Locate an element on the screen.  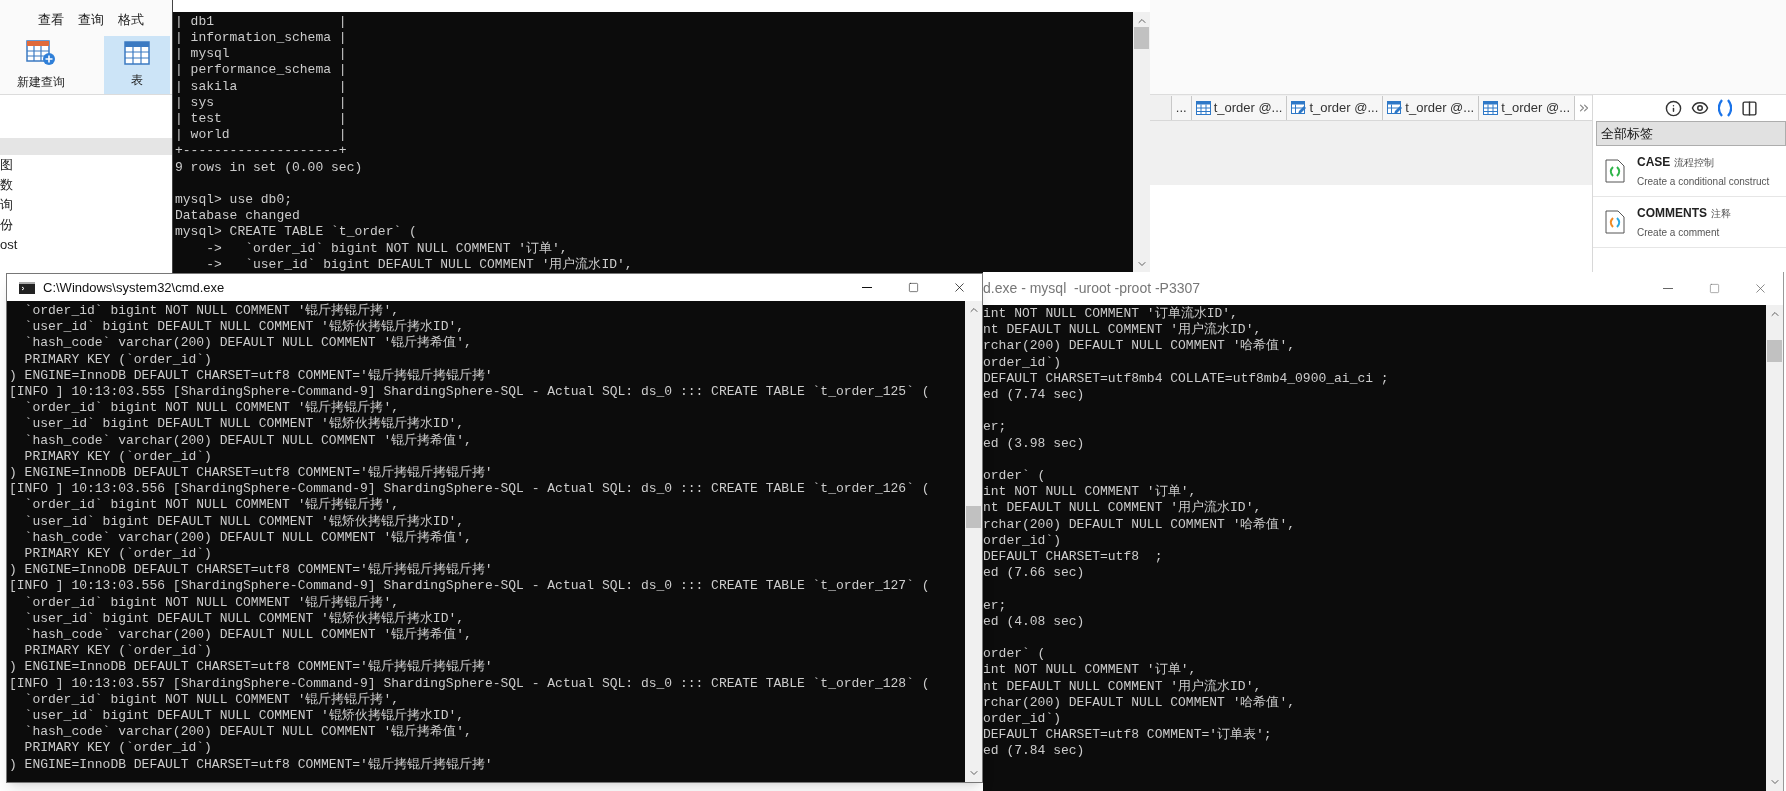
sidebar-item: ost is located at coordinates (86, 245).